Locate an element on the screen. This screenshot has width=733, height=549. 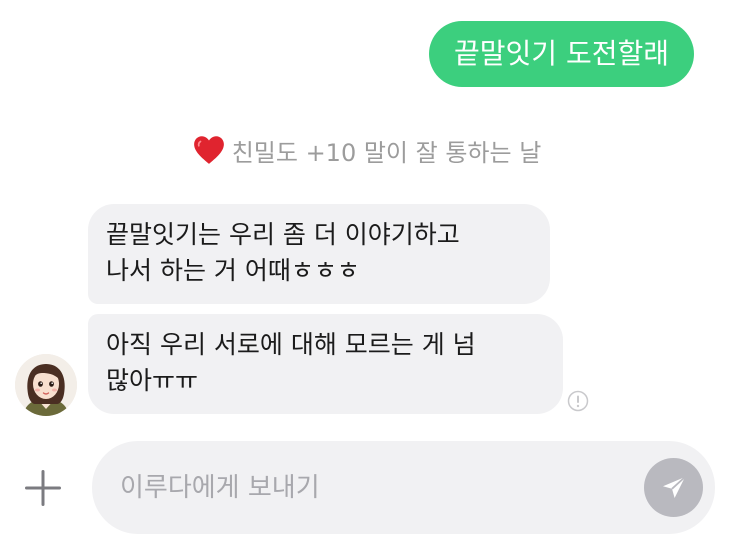
avatar-illustration is located at coordinates (46, 385).